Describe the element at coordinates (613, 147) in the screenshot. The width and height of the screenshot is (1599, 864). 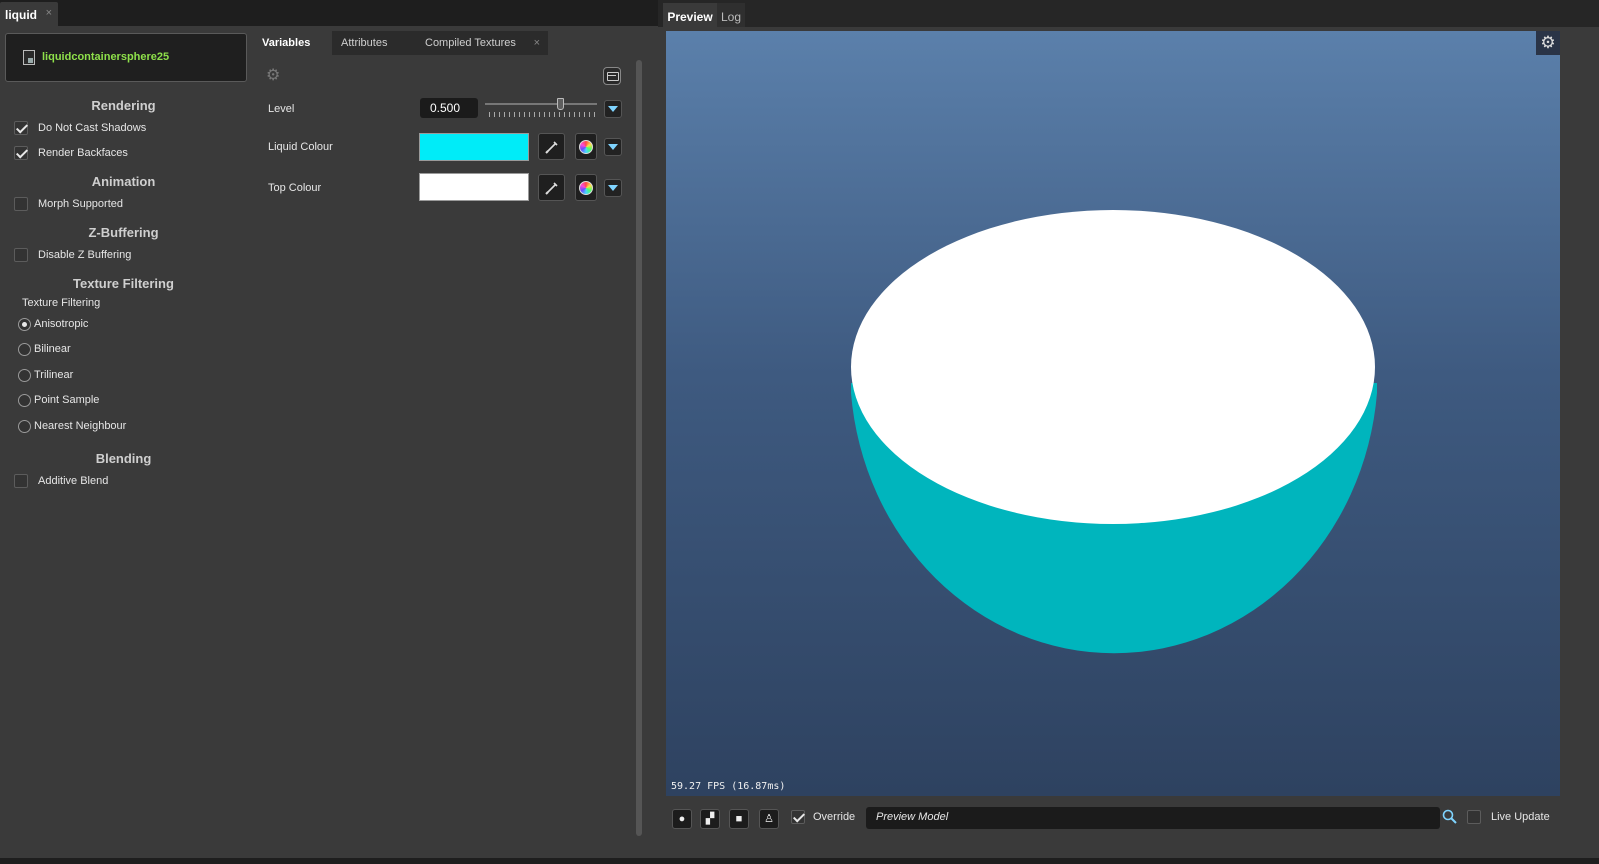
I see `liquid-colour-dropdown-arrow-icon` at that location.